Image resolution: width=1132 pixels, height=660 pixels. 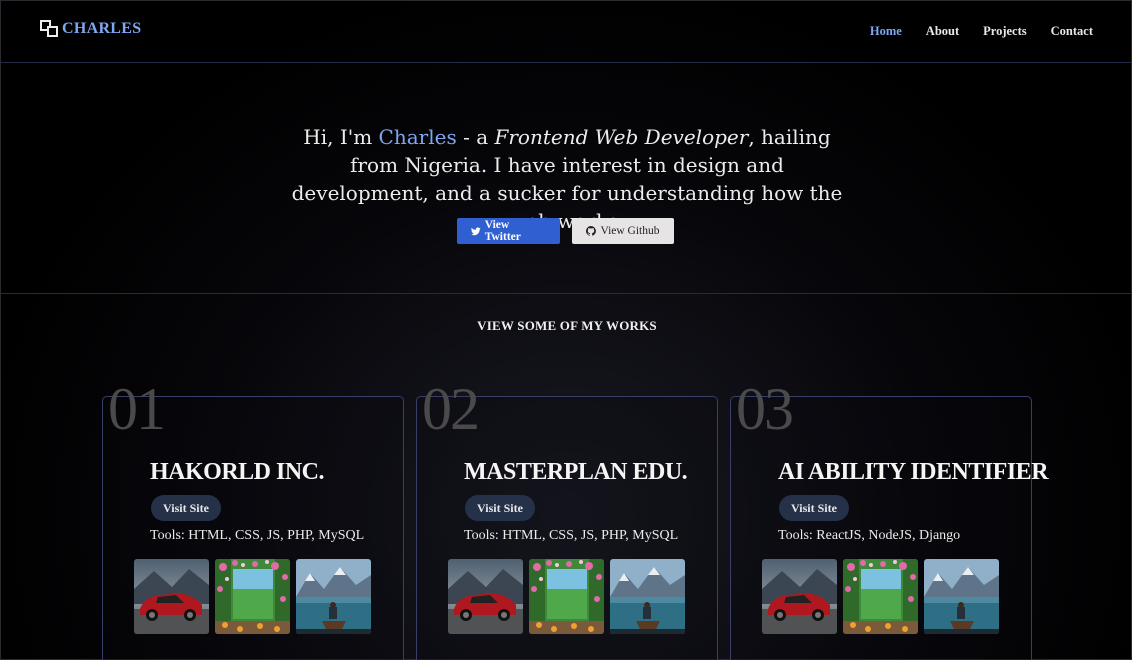 What do you see at coordinates (417, 137) in the screenshot?
I see `intro-name: Charles` at bounding box center [417, 137].